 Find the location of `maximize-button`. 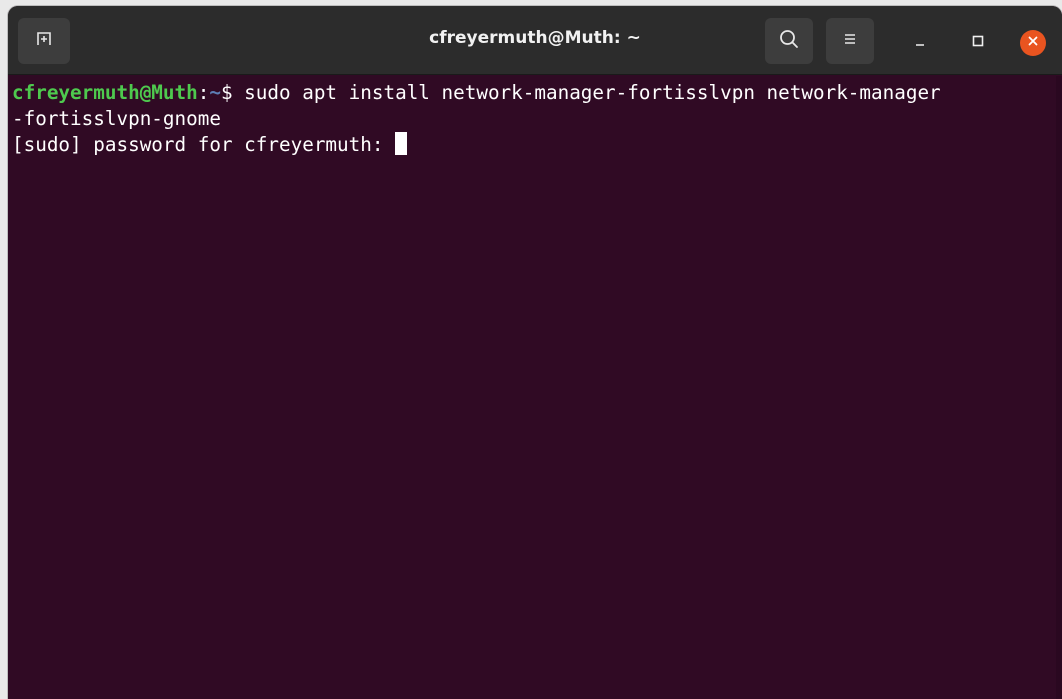

maximize-button is located at coordinates (978, 43).